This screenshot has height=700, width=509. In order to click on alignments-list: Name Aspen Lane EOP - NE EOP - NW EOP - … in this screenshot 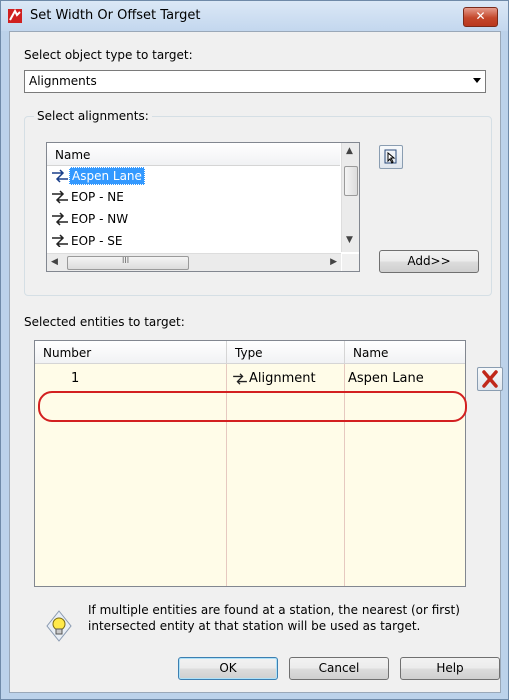, I will do `click(203, 207)`.